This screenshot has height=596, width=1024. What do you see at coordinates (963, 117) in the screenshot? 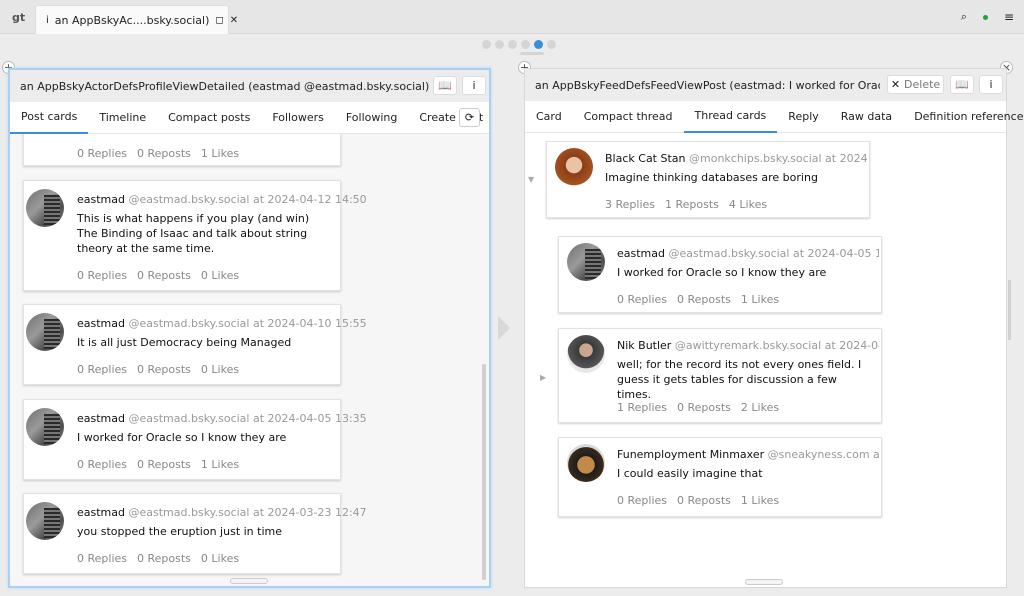
I see `tab-definition-references: Definition references` at bounding box center [963, 117].